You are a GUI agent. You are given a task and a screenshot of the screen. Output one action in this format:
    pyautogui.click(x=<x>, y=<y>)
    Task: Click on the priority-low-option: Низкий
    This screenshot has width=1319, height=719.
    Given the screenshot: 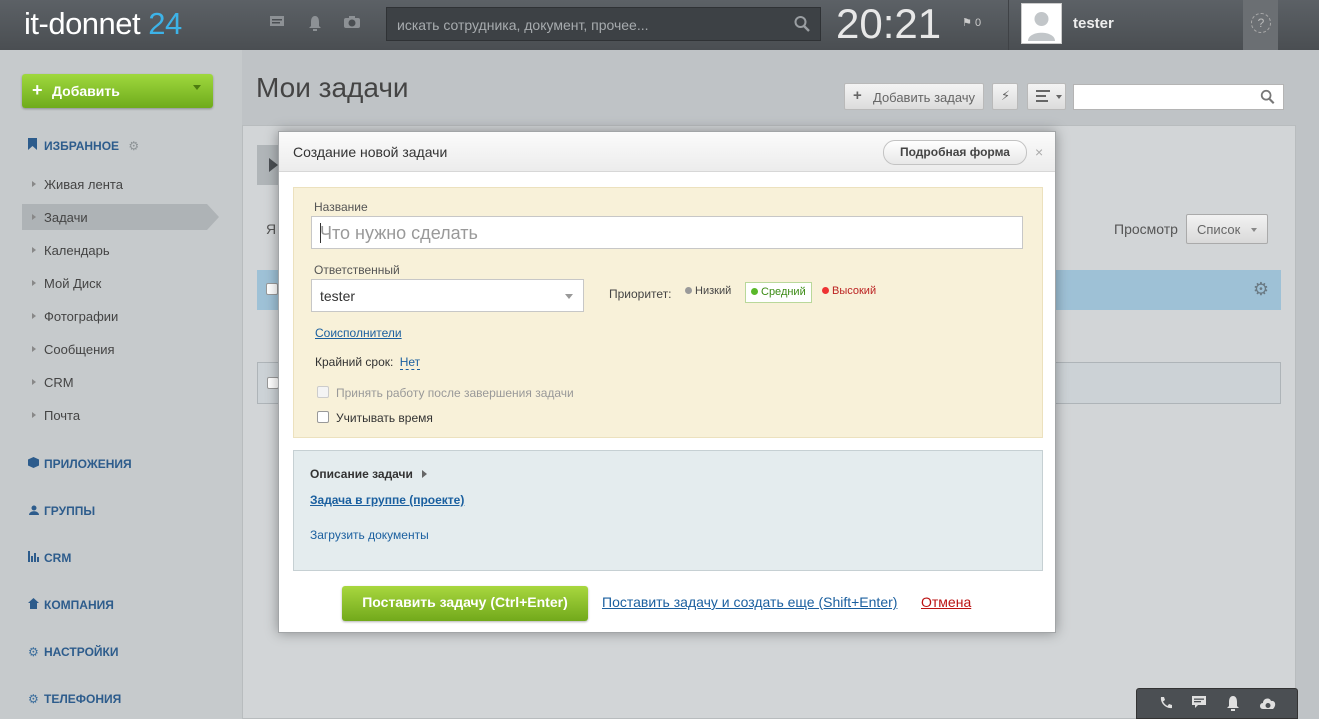 What is the action you would take?
    pyautogui.click(x=708, y=292)
    